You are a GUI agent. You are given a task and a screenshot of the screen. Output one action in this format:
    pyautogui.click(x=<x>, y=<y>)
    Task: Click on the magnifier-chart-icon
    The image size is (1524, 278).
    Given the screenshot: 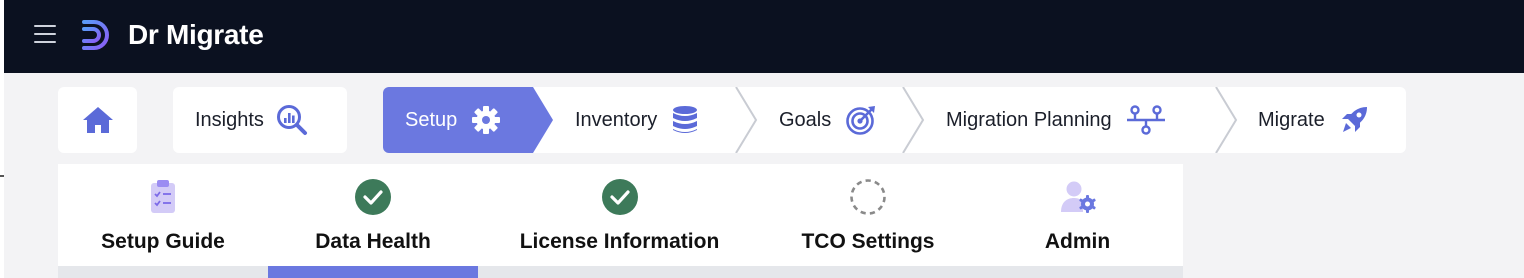 What is the action you would take?
    pyautogui.click(x=291, y=120)
    